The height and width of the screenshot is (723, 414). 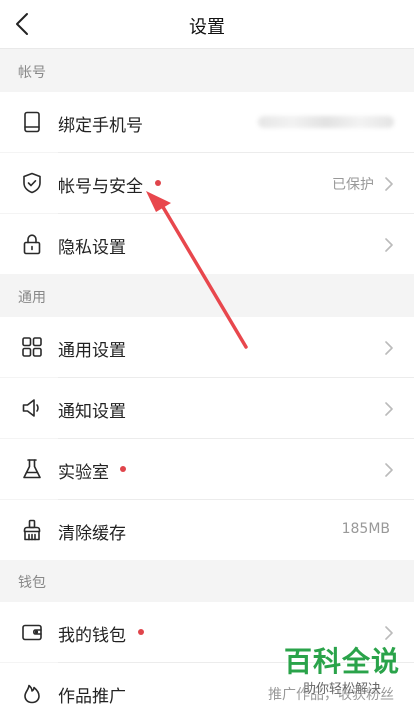 What do you see at coordinates (32, 469) in the screenshot?
I see `flask-icon` at bounding box center [32, 469].